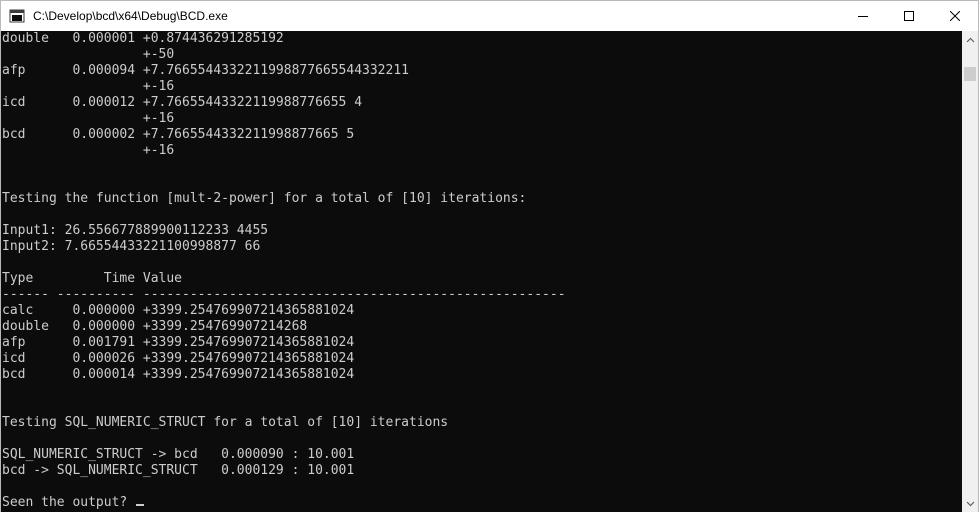  I want to click on chevron-up-icon, so click(970, 39).